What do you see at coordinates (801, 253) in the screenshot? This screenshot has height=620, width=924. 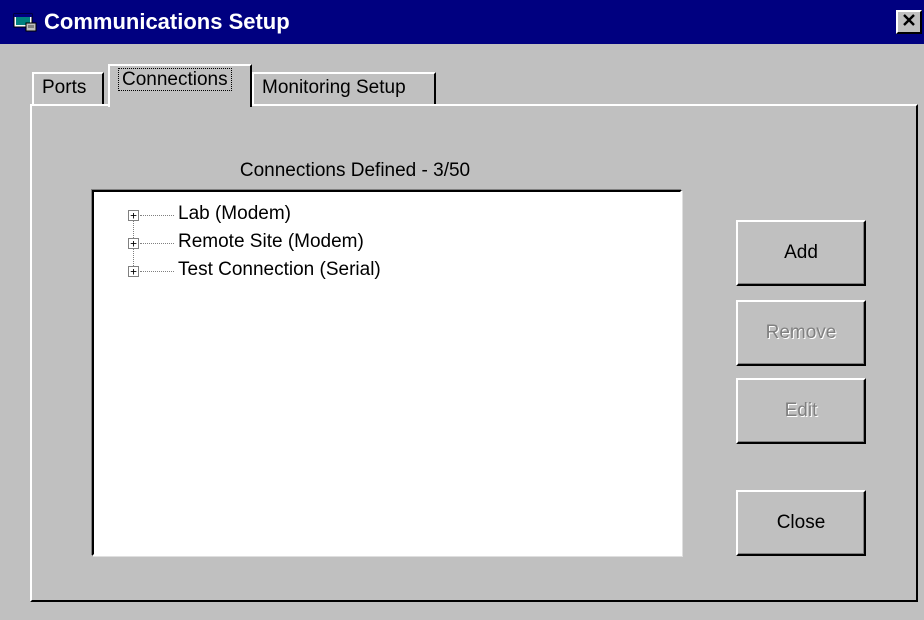 I see `add-button: Add` at bounding box center [801, 253].